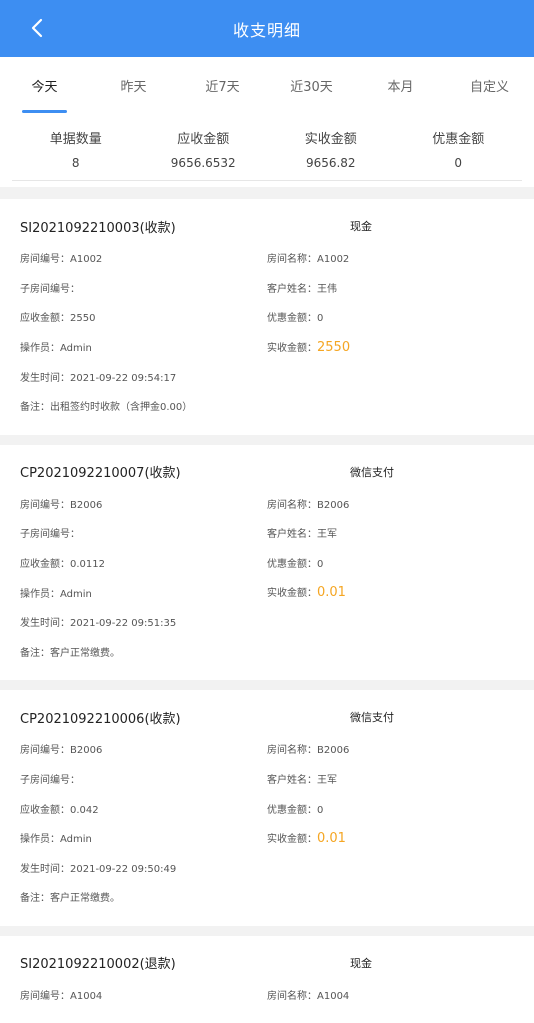 The height and width of the screenshot is (1023, 534). I want to click on time-value: 2021-09-22 09:51:35, so click(123, 624).